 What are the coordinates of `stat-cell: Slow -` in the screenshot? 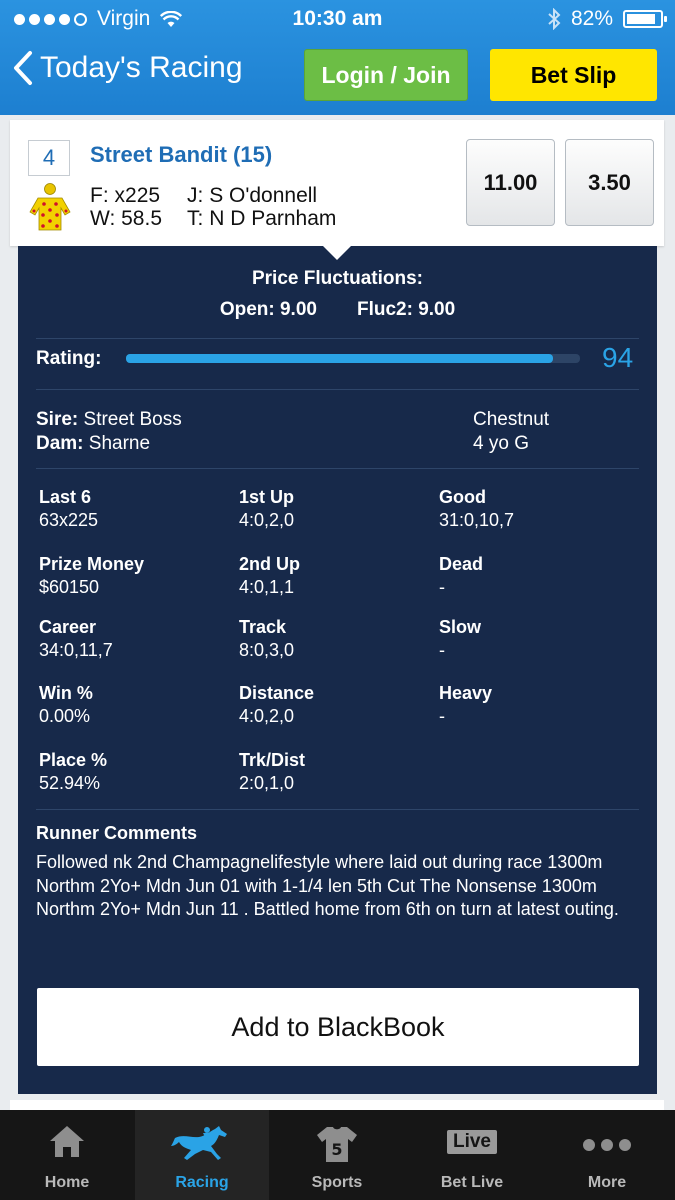 It's located at (539, 639).